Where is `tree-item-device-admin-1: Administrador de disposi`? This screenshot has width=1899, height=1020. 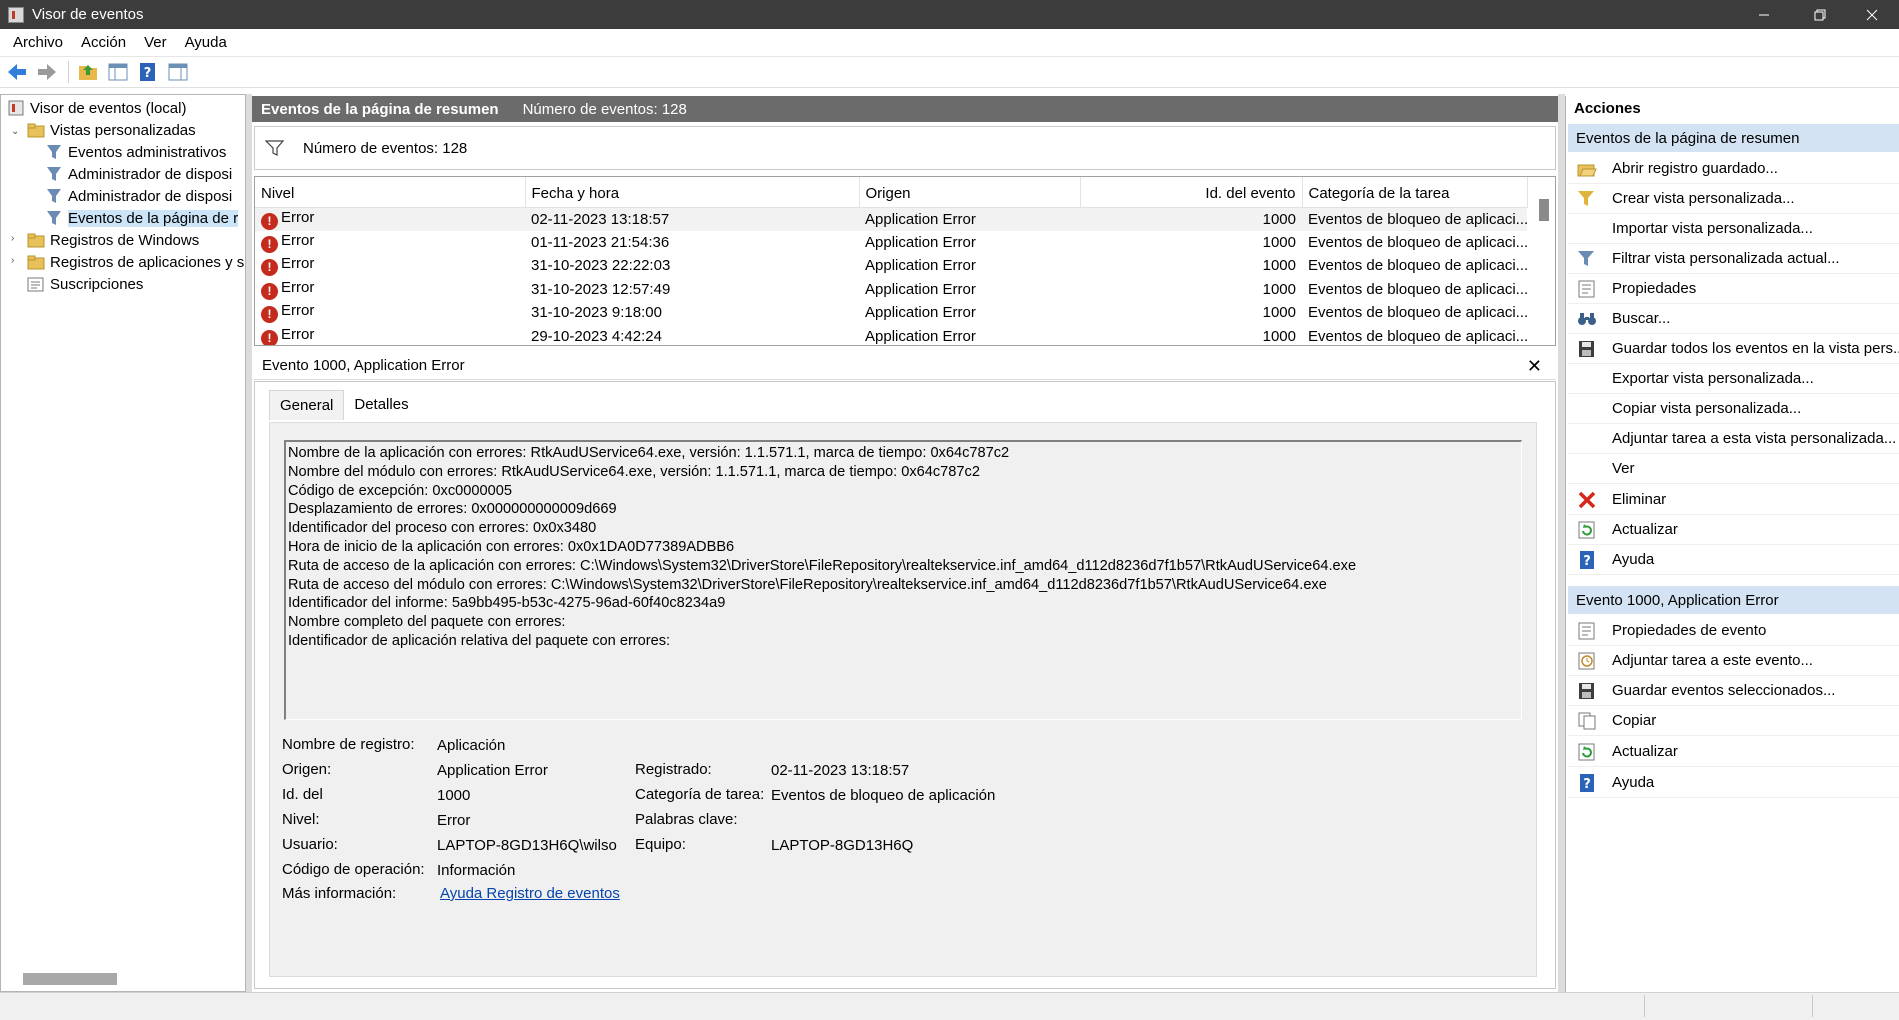
tree-item-device-admin-1: Administrador de disposi is located at coordinates (138, 174).